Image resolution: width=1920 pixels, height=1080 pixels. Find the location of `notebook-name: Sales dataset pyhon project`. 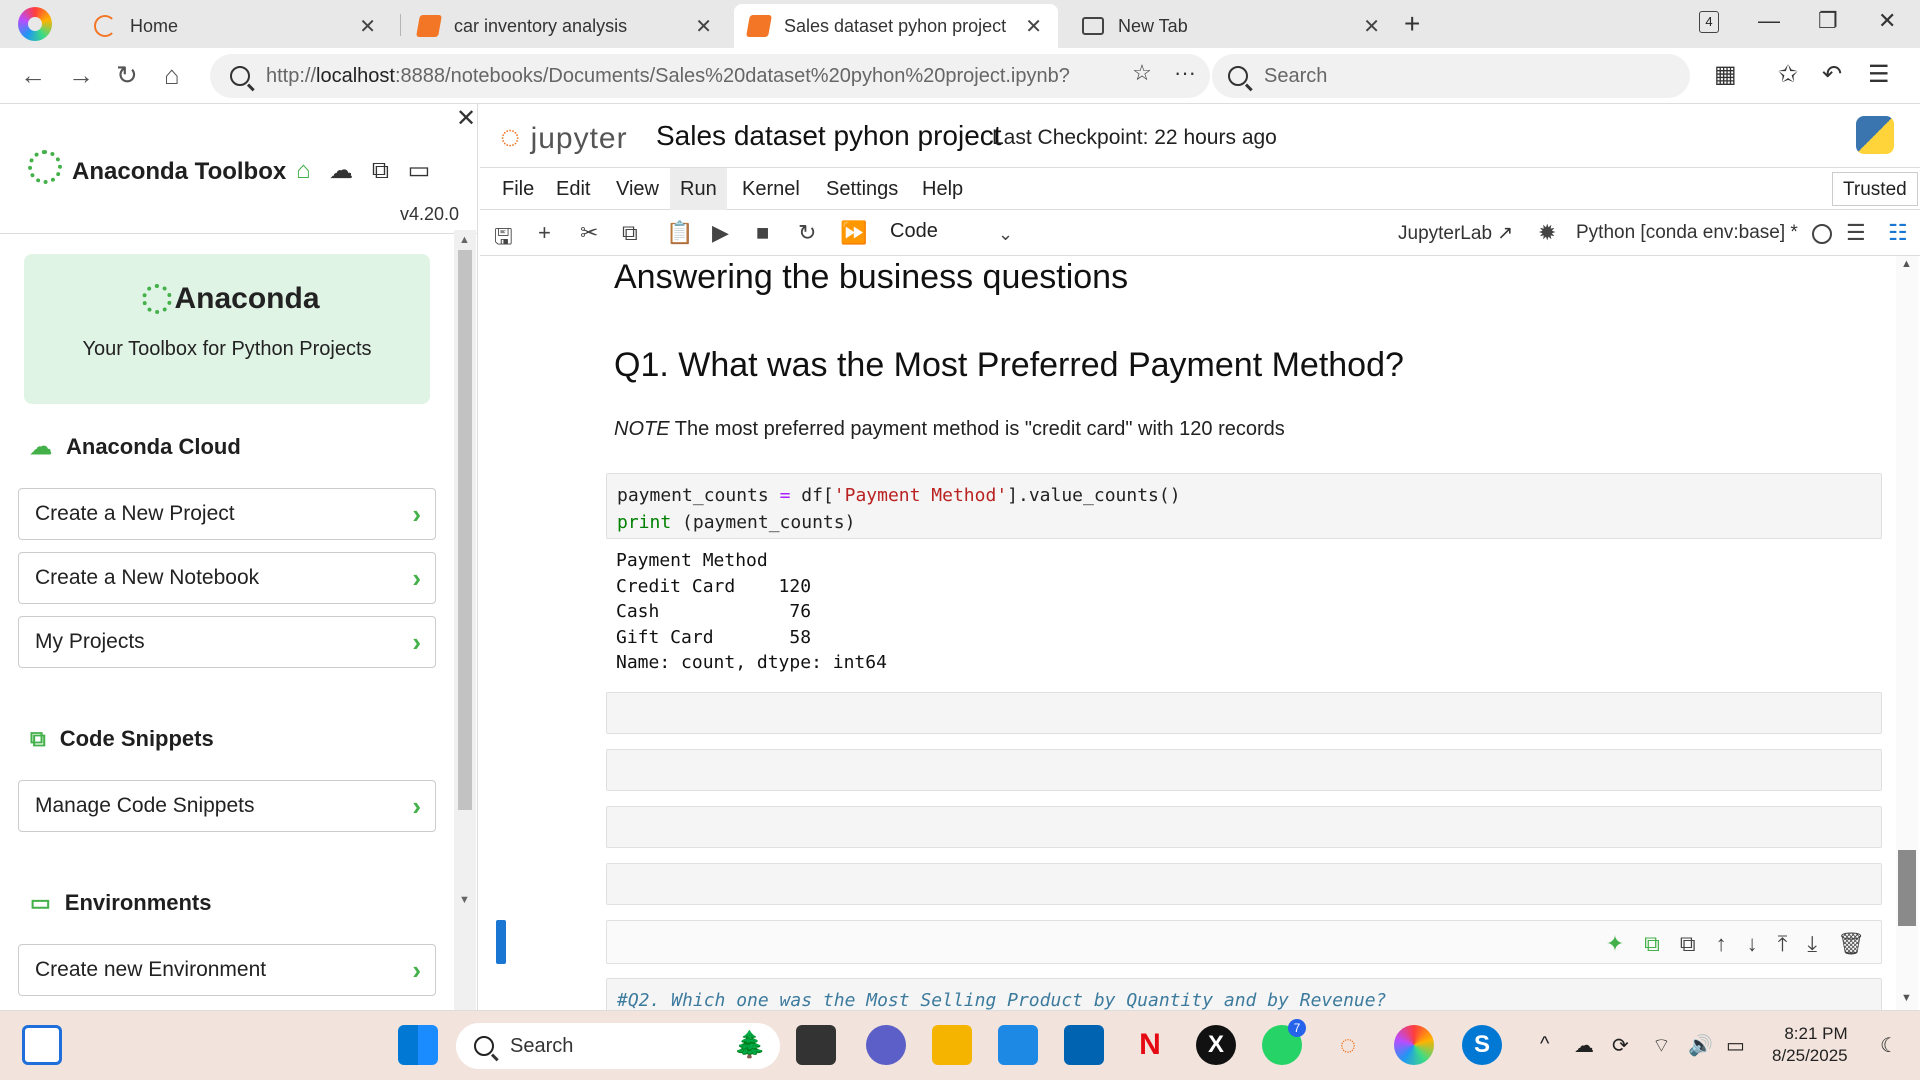

notebook-name: Sales dataset pyhon project is located at coordinates (829, 136).